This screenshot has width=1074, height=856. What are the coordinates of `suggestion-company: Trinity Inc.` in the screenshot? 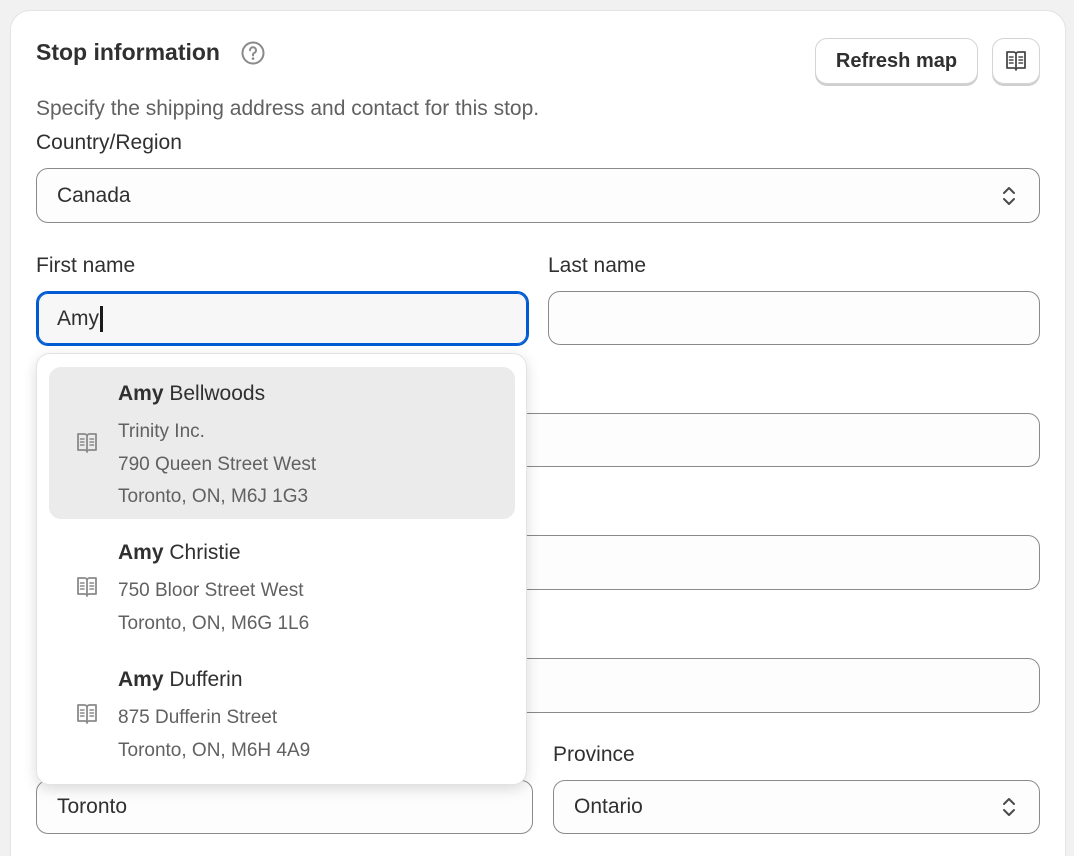 It's located at (161, 431).